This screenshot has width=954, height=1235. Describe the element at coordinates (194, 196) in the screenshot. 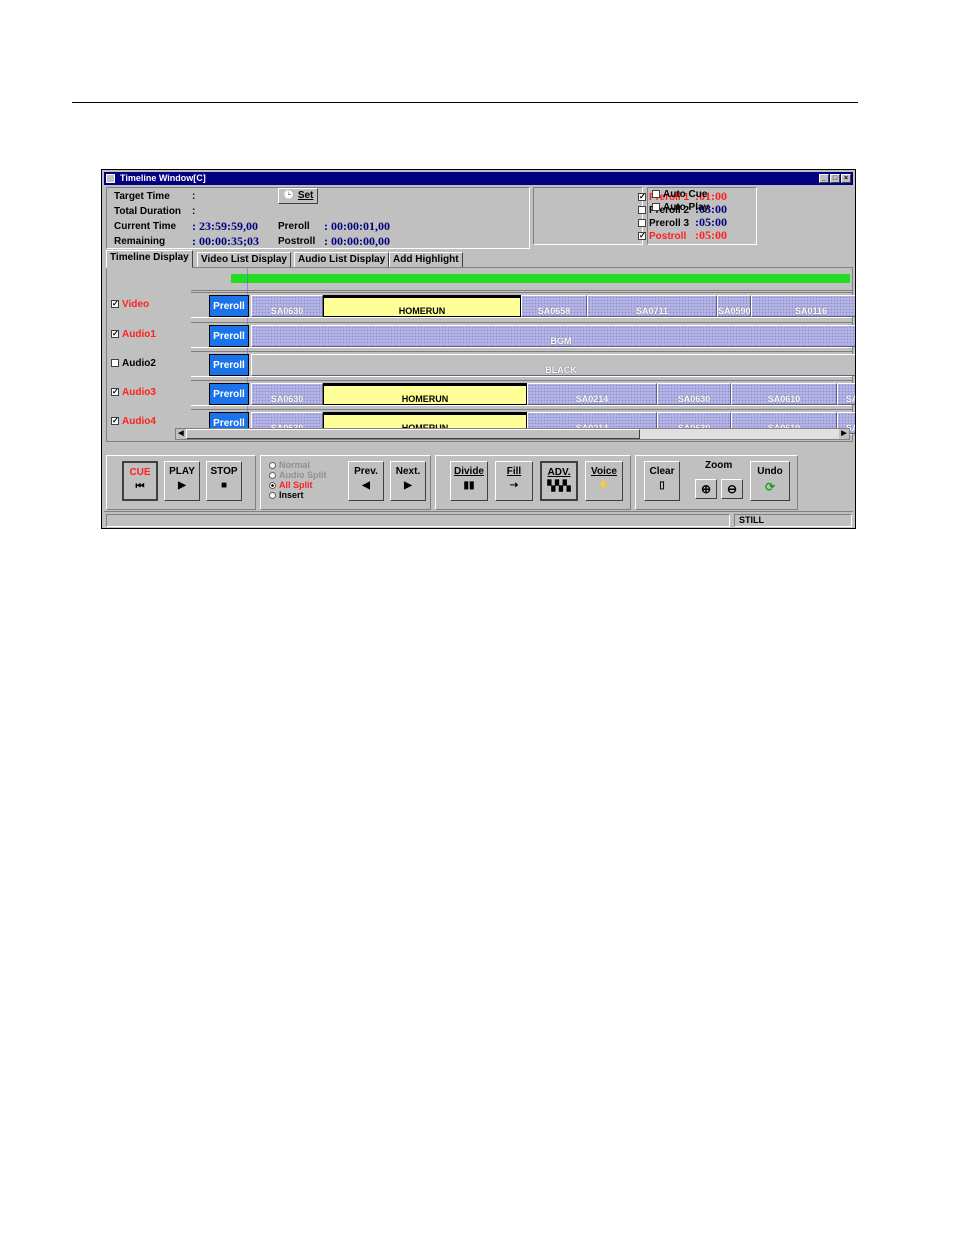

I see `target-time-value: :` at that location.